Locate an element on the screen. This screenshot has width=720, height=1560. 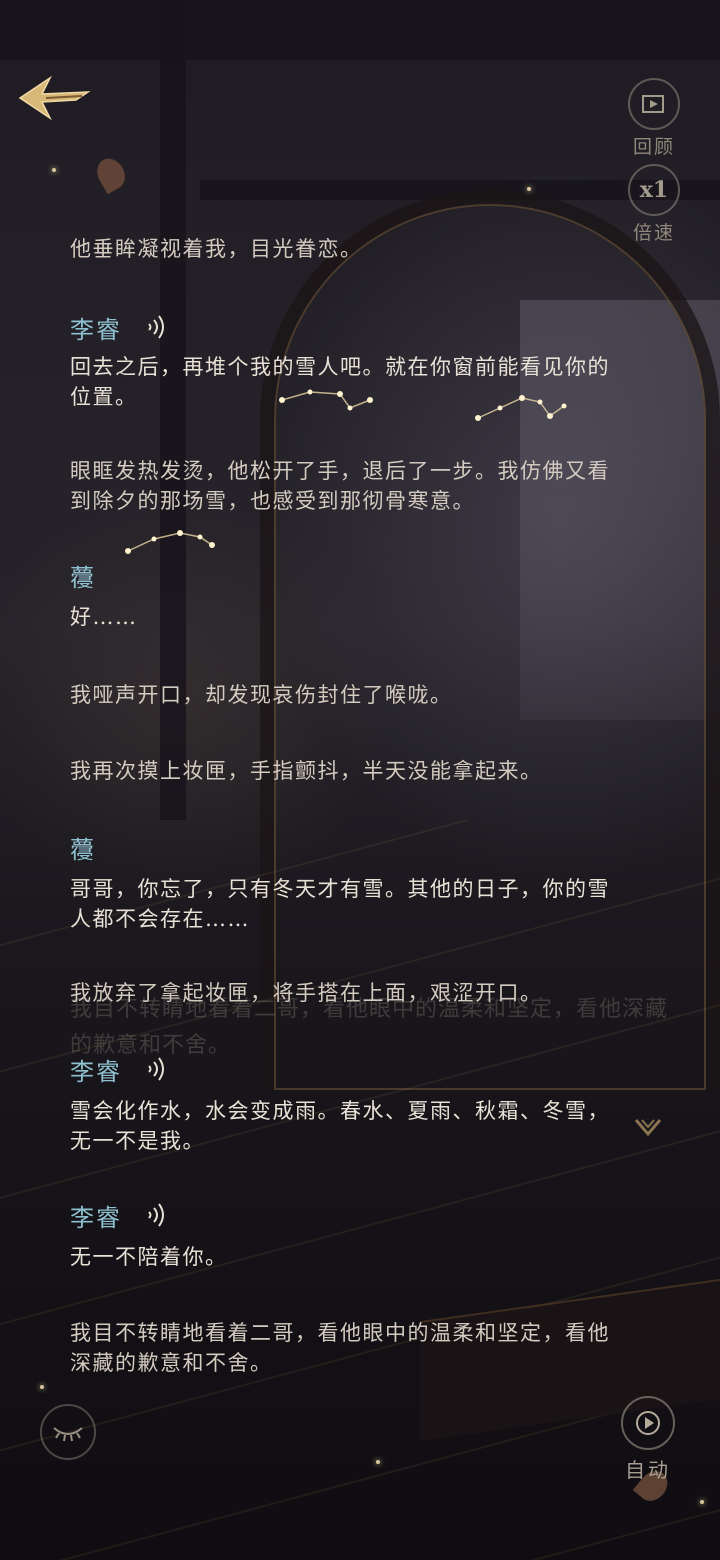
review-label: 回顾 is located at coordinates (653, 147).